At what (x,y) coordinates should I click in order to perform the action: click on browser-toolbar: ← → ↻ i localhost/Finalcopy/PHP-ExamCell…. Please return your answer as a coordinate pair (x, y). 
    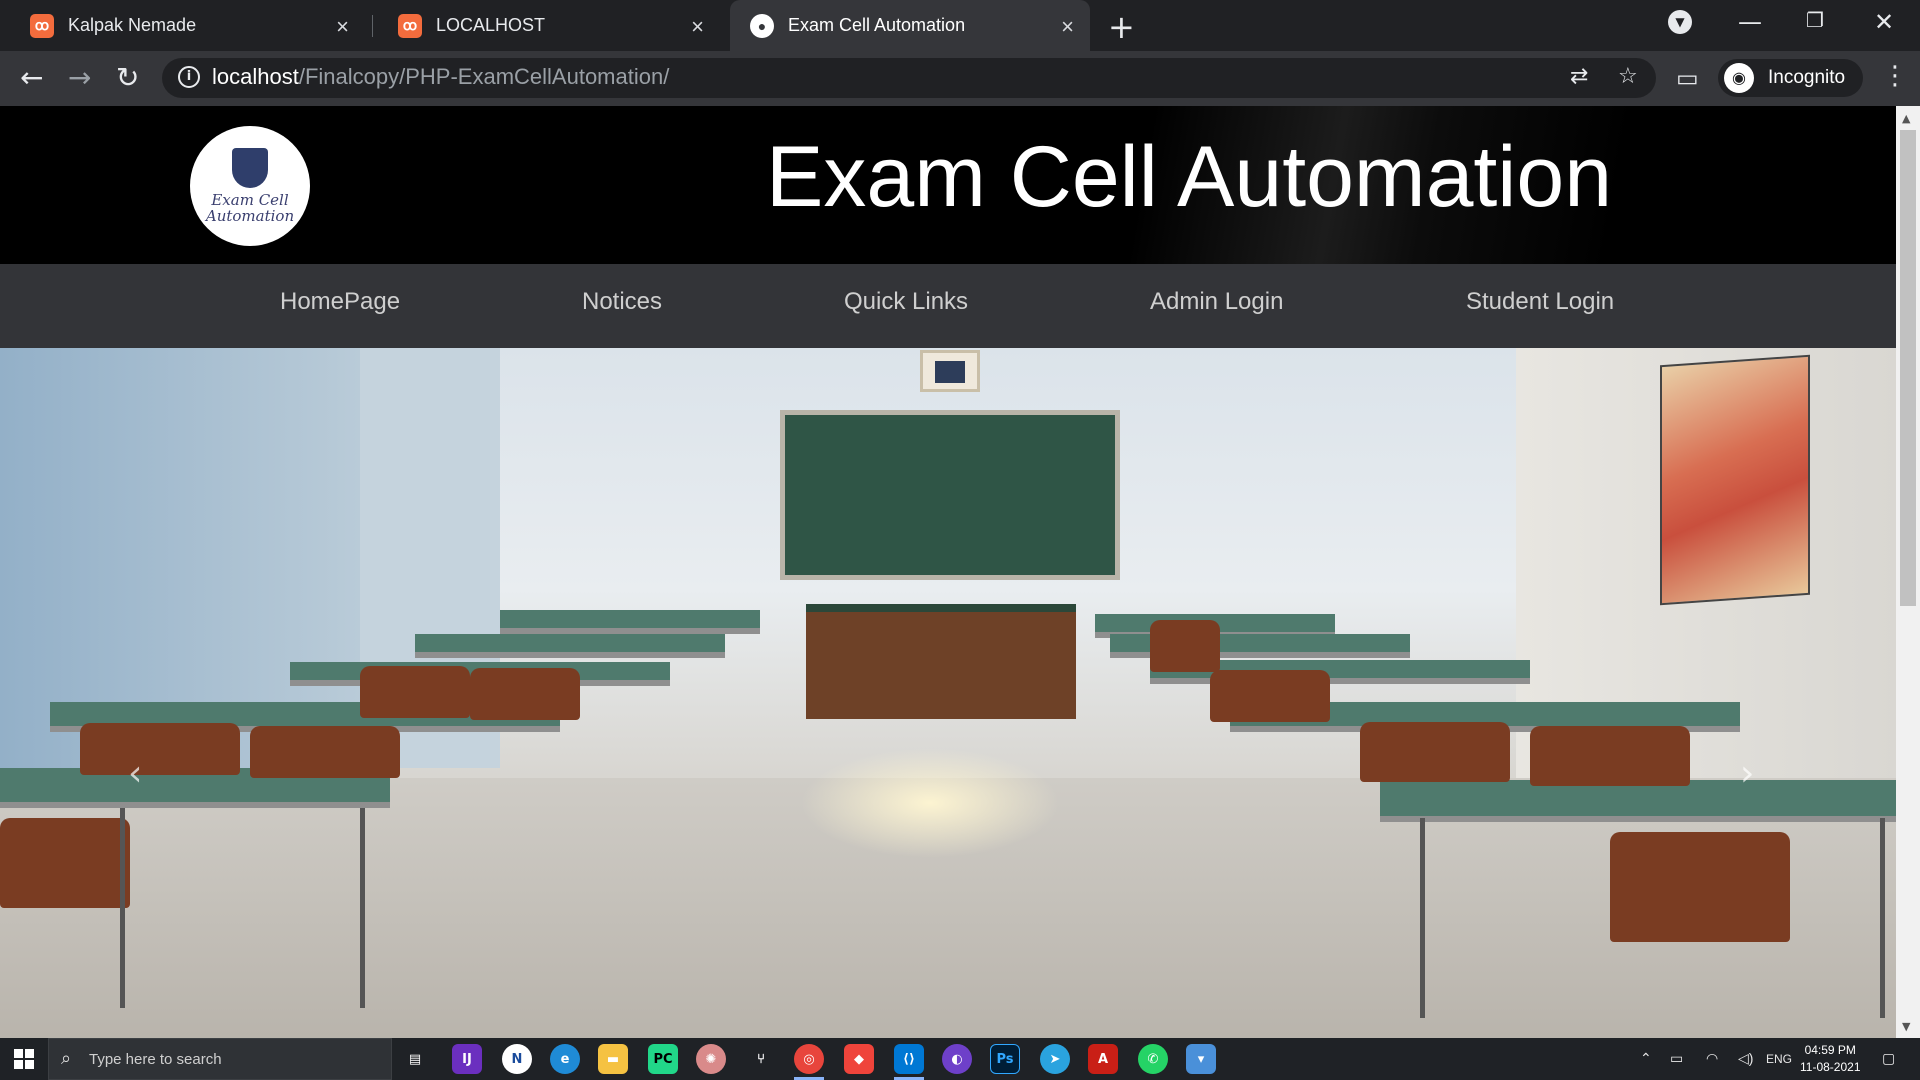
    Looking at the image, I should click on (960, 78).